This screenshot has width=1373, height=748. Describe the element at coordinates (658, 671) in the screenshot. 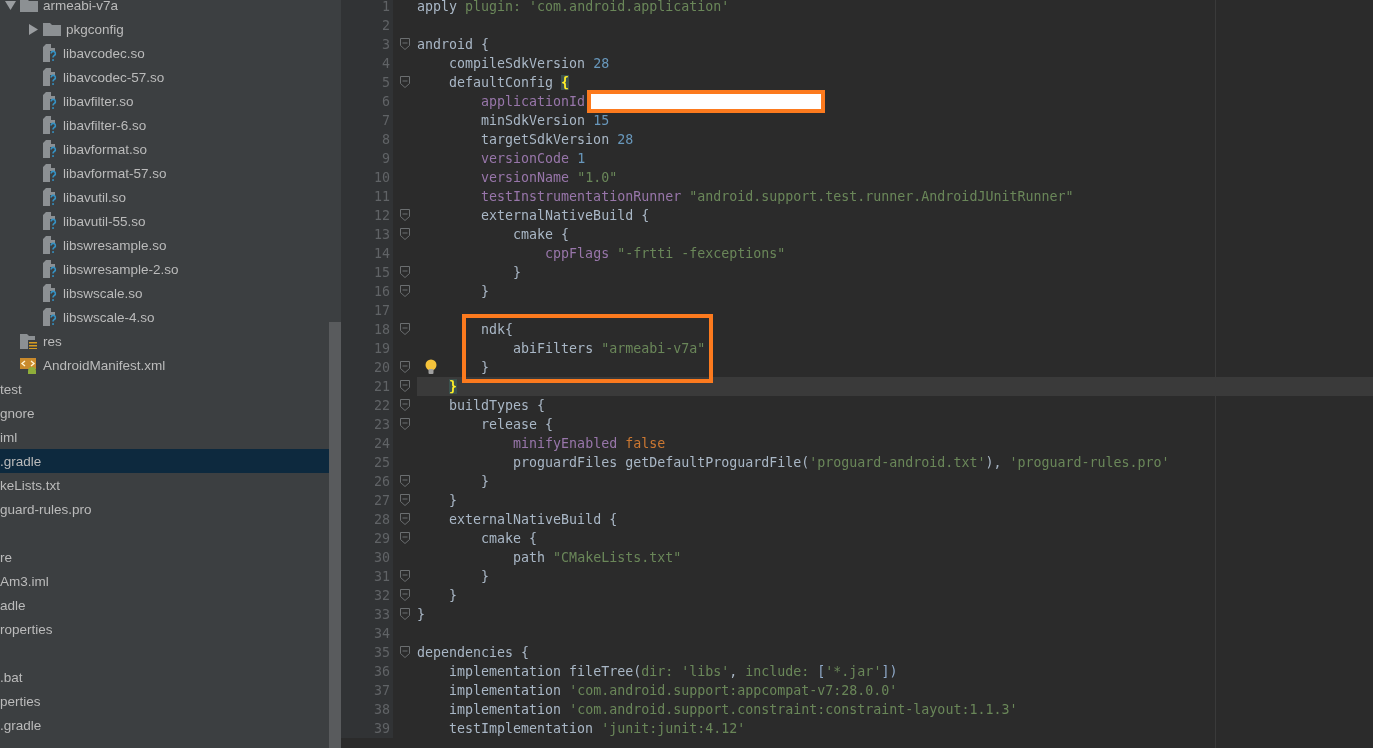

I see `code-token: dir:` at that location.